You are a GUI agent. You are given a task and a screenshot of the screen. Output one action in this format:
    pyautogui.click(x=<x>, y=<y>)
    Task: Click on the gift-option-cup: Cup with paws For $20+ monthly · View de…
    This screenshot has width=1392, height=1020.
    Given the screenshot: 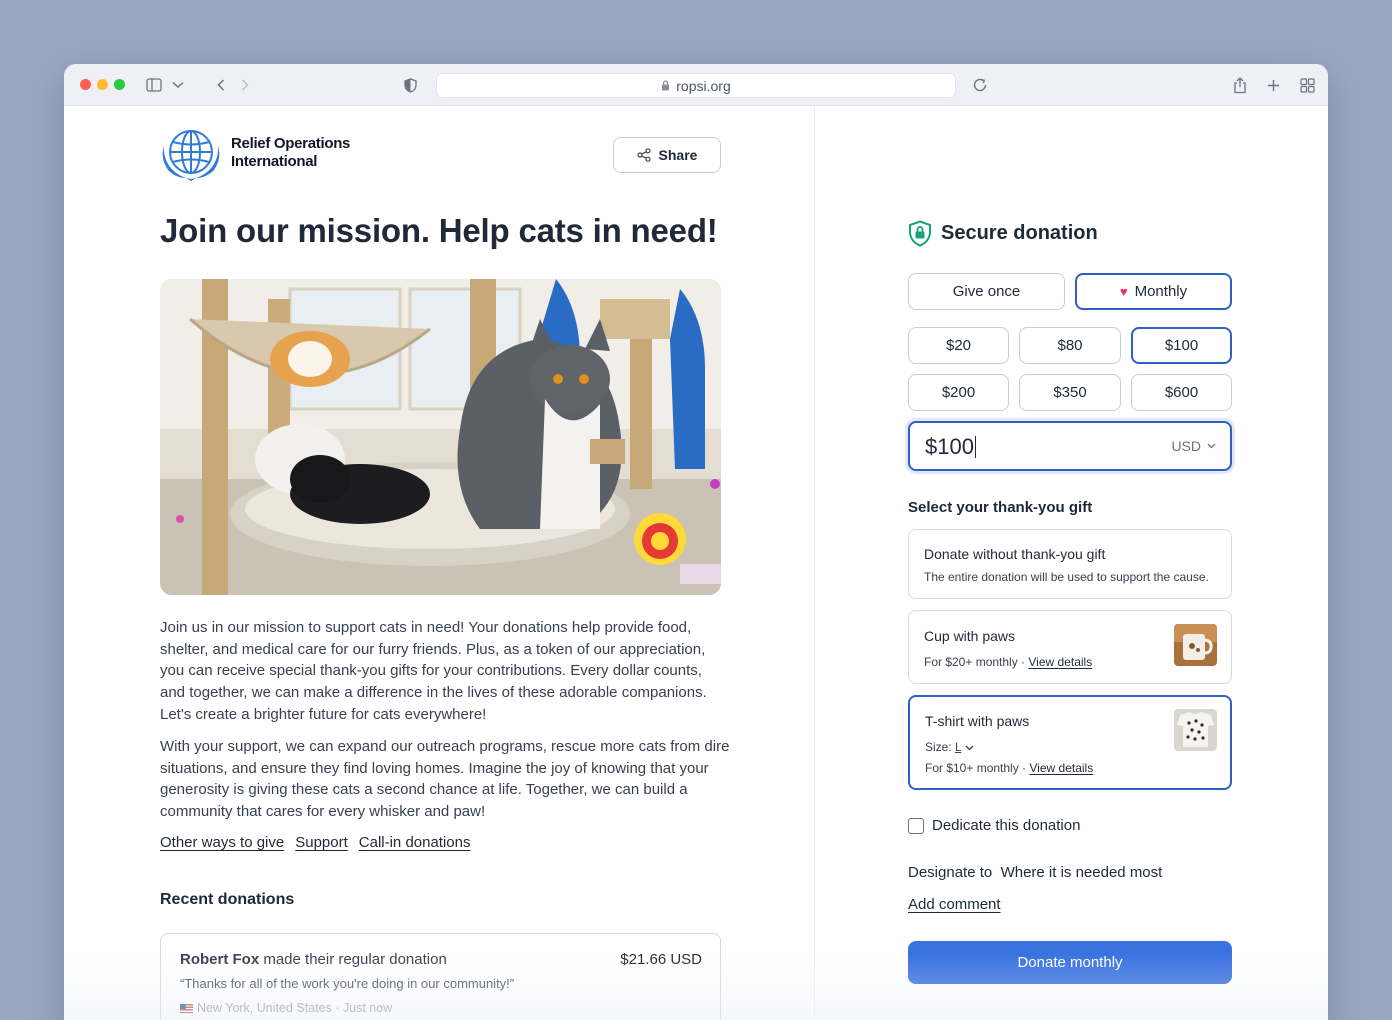 What is the action you would take?
    pyautogui.click(x=1070, y=647)
    